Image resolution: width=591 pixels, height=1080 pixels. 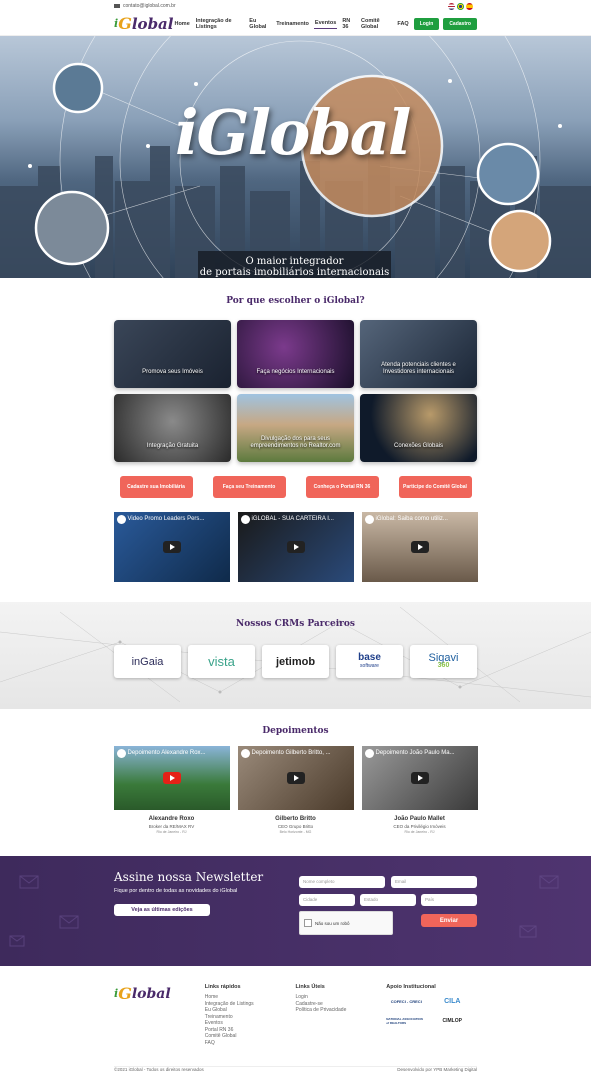 I want to click on nav-treinamento: Treinamento, so click(x=292, y=24).